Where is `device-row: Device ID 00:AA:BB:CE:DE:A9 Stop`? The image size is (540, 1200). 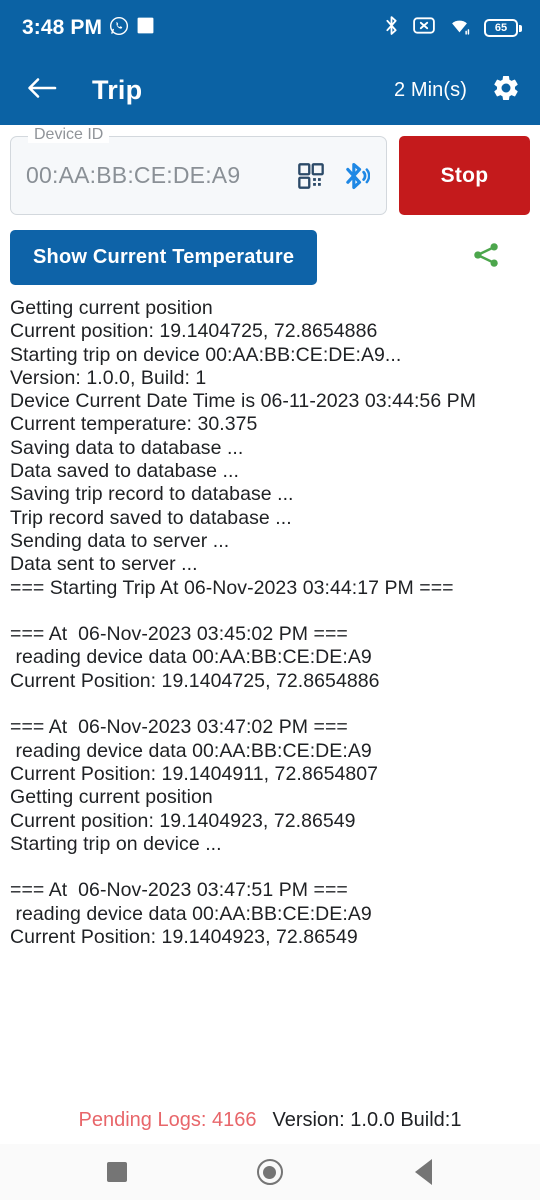 device-row: Device ID 00:AA:BB:CE:DE:A9 Stop is located at coordinates (270, 170).